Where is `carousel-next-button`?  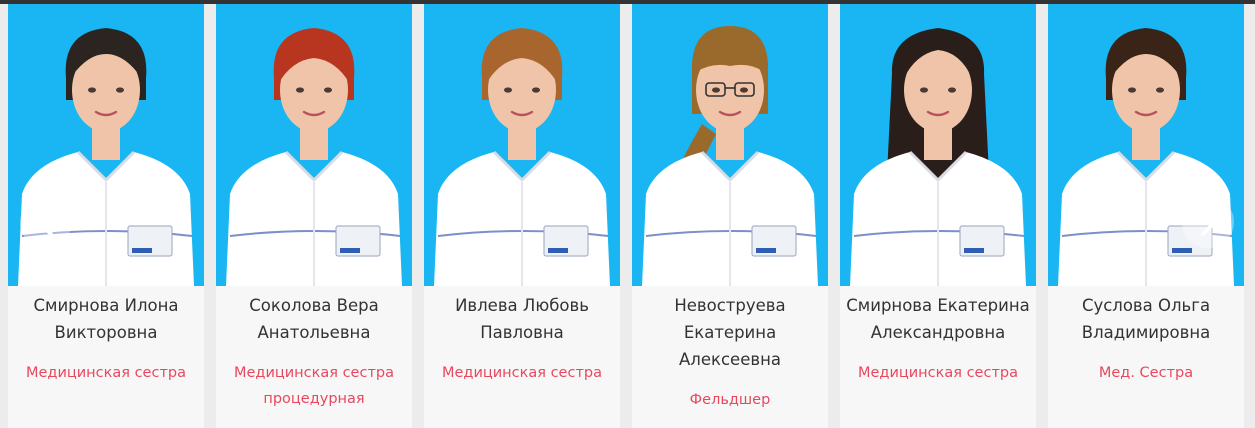
carousel-next-button is located at coordinates (1208, 222).